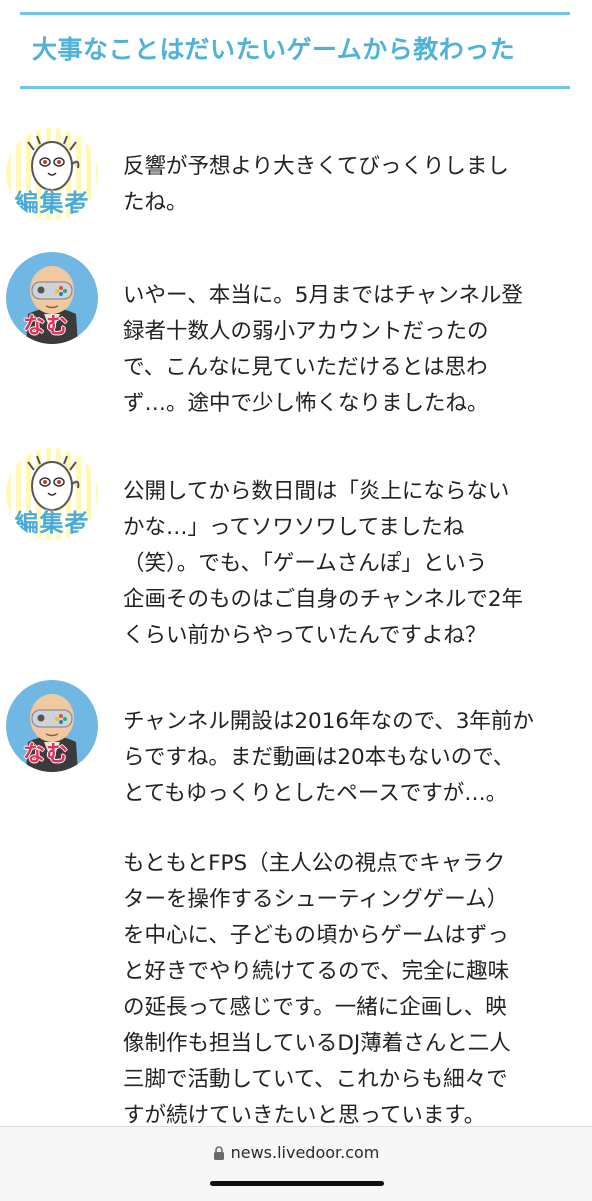  I want to click on section-heading: 大事なことはだいたいゲームから教わった, so click(274, 49).